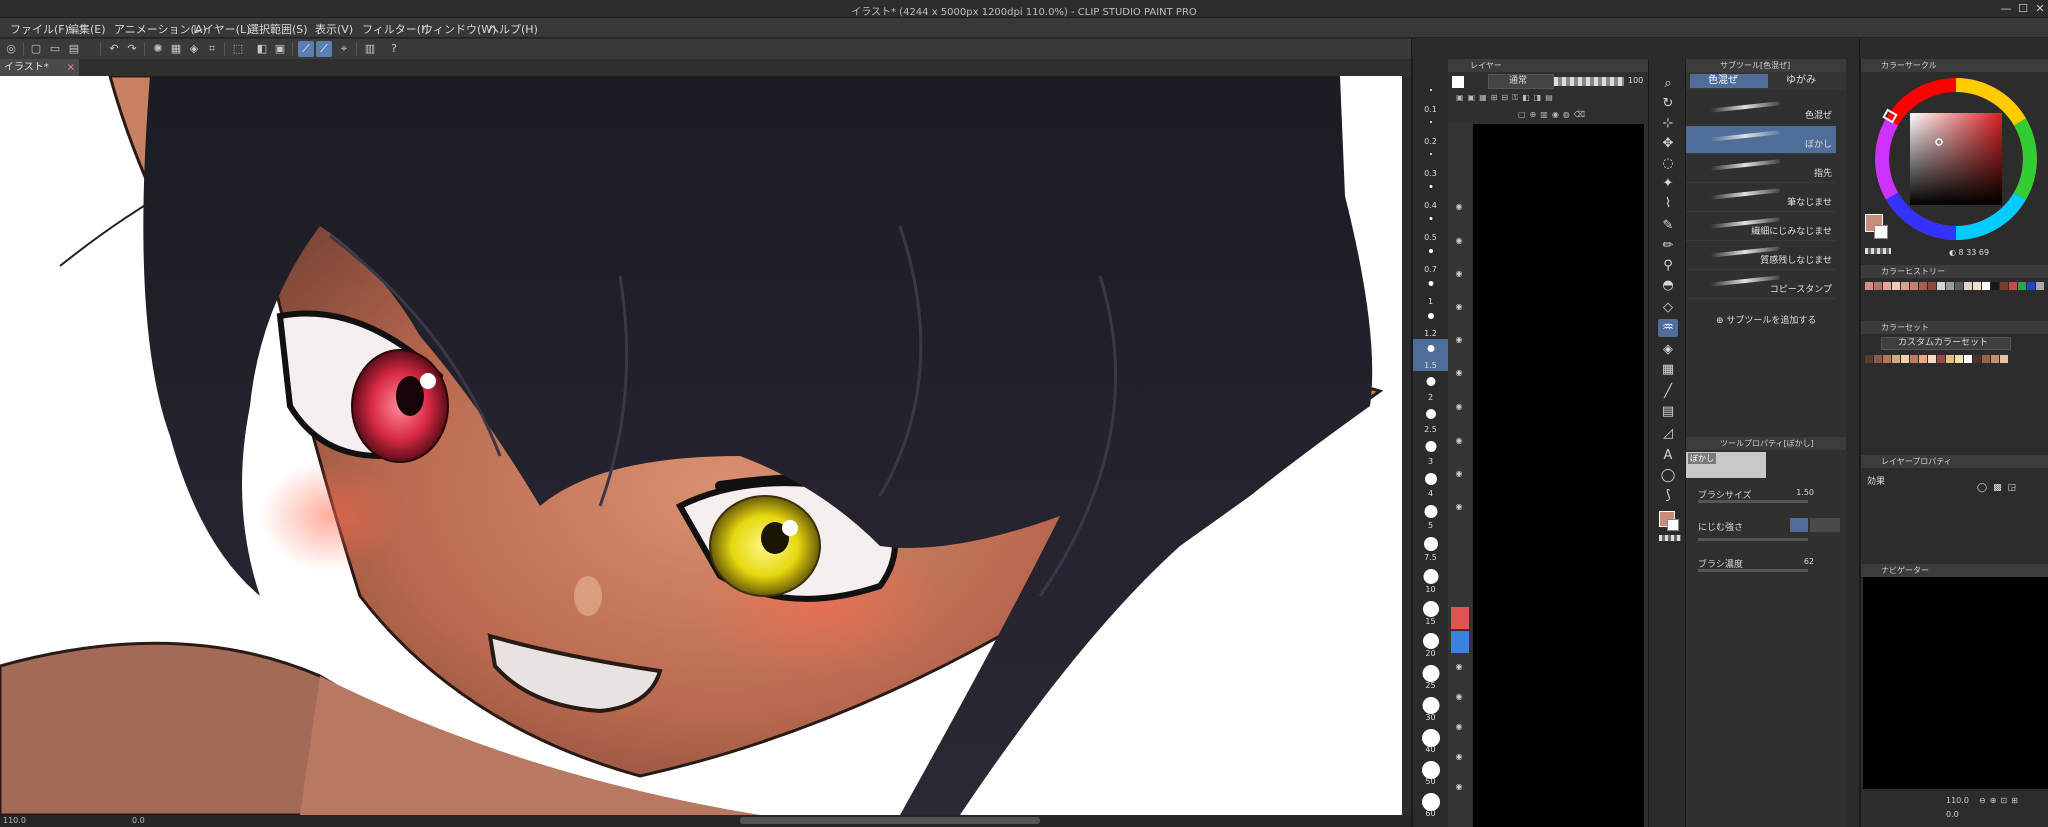  What do you see at coordinates (513, 29) in the screenshot?
I see `menu-help: ヘルプ(H)` at bounding box center [513, 29].